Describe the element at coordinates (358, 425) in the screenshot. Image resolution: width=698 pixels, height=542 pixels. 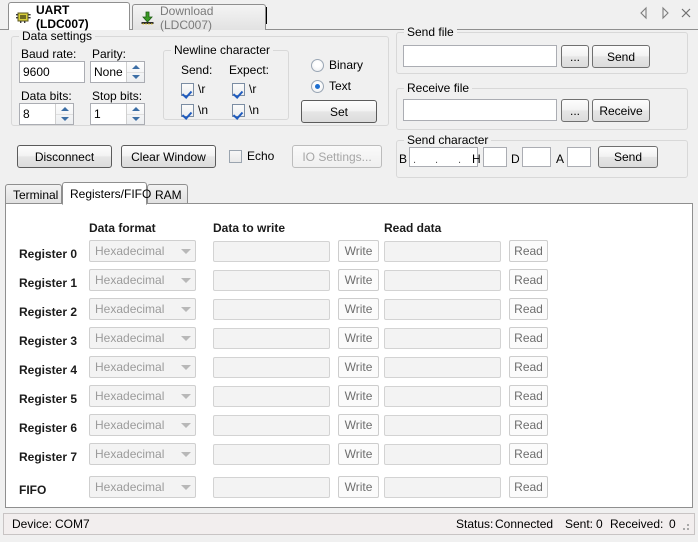
I see `write-button-register-6: Write` at that location.